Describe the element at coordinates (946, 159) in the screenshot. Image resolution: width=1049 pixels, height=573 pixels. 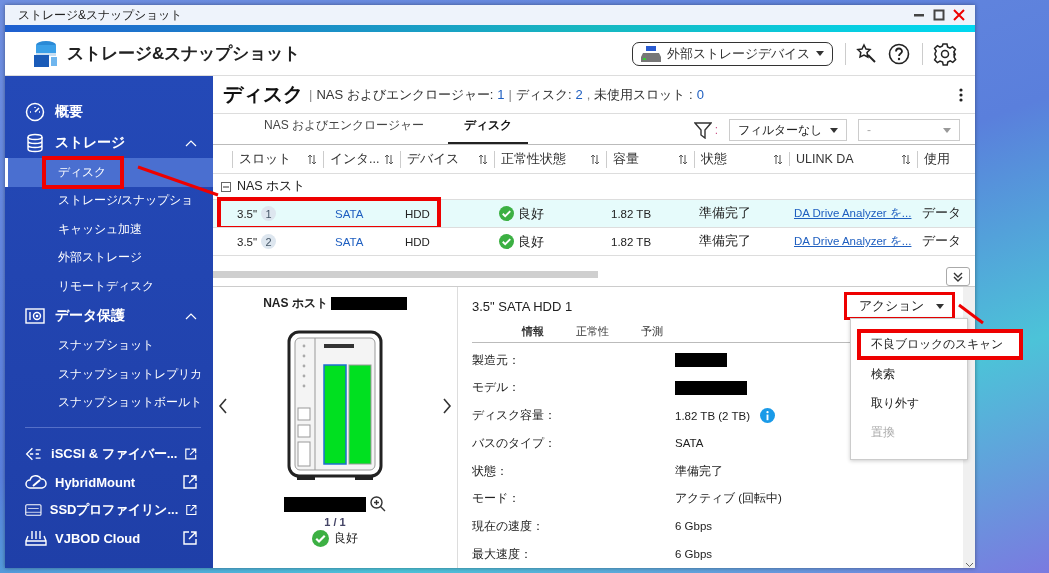
I see `column-header: 使用` at that location.